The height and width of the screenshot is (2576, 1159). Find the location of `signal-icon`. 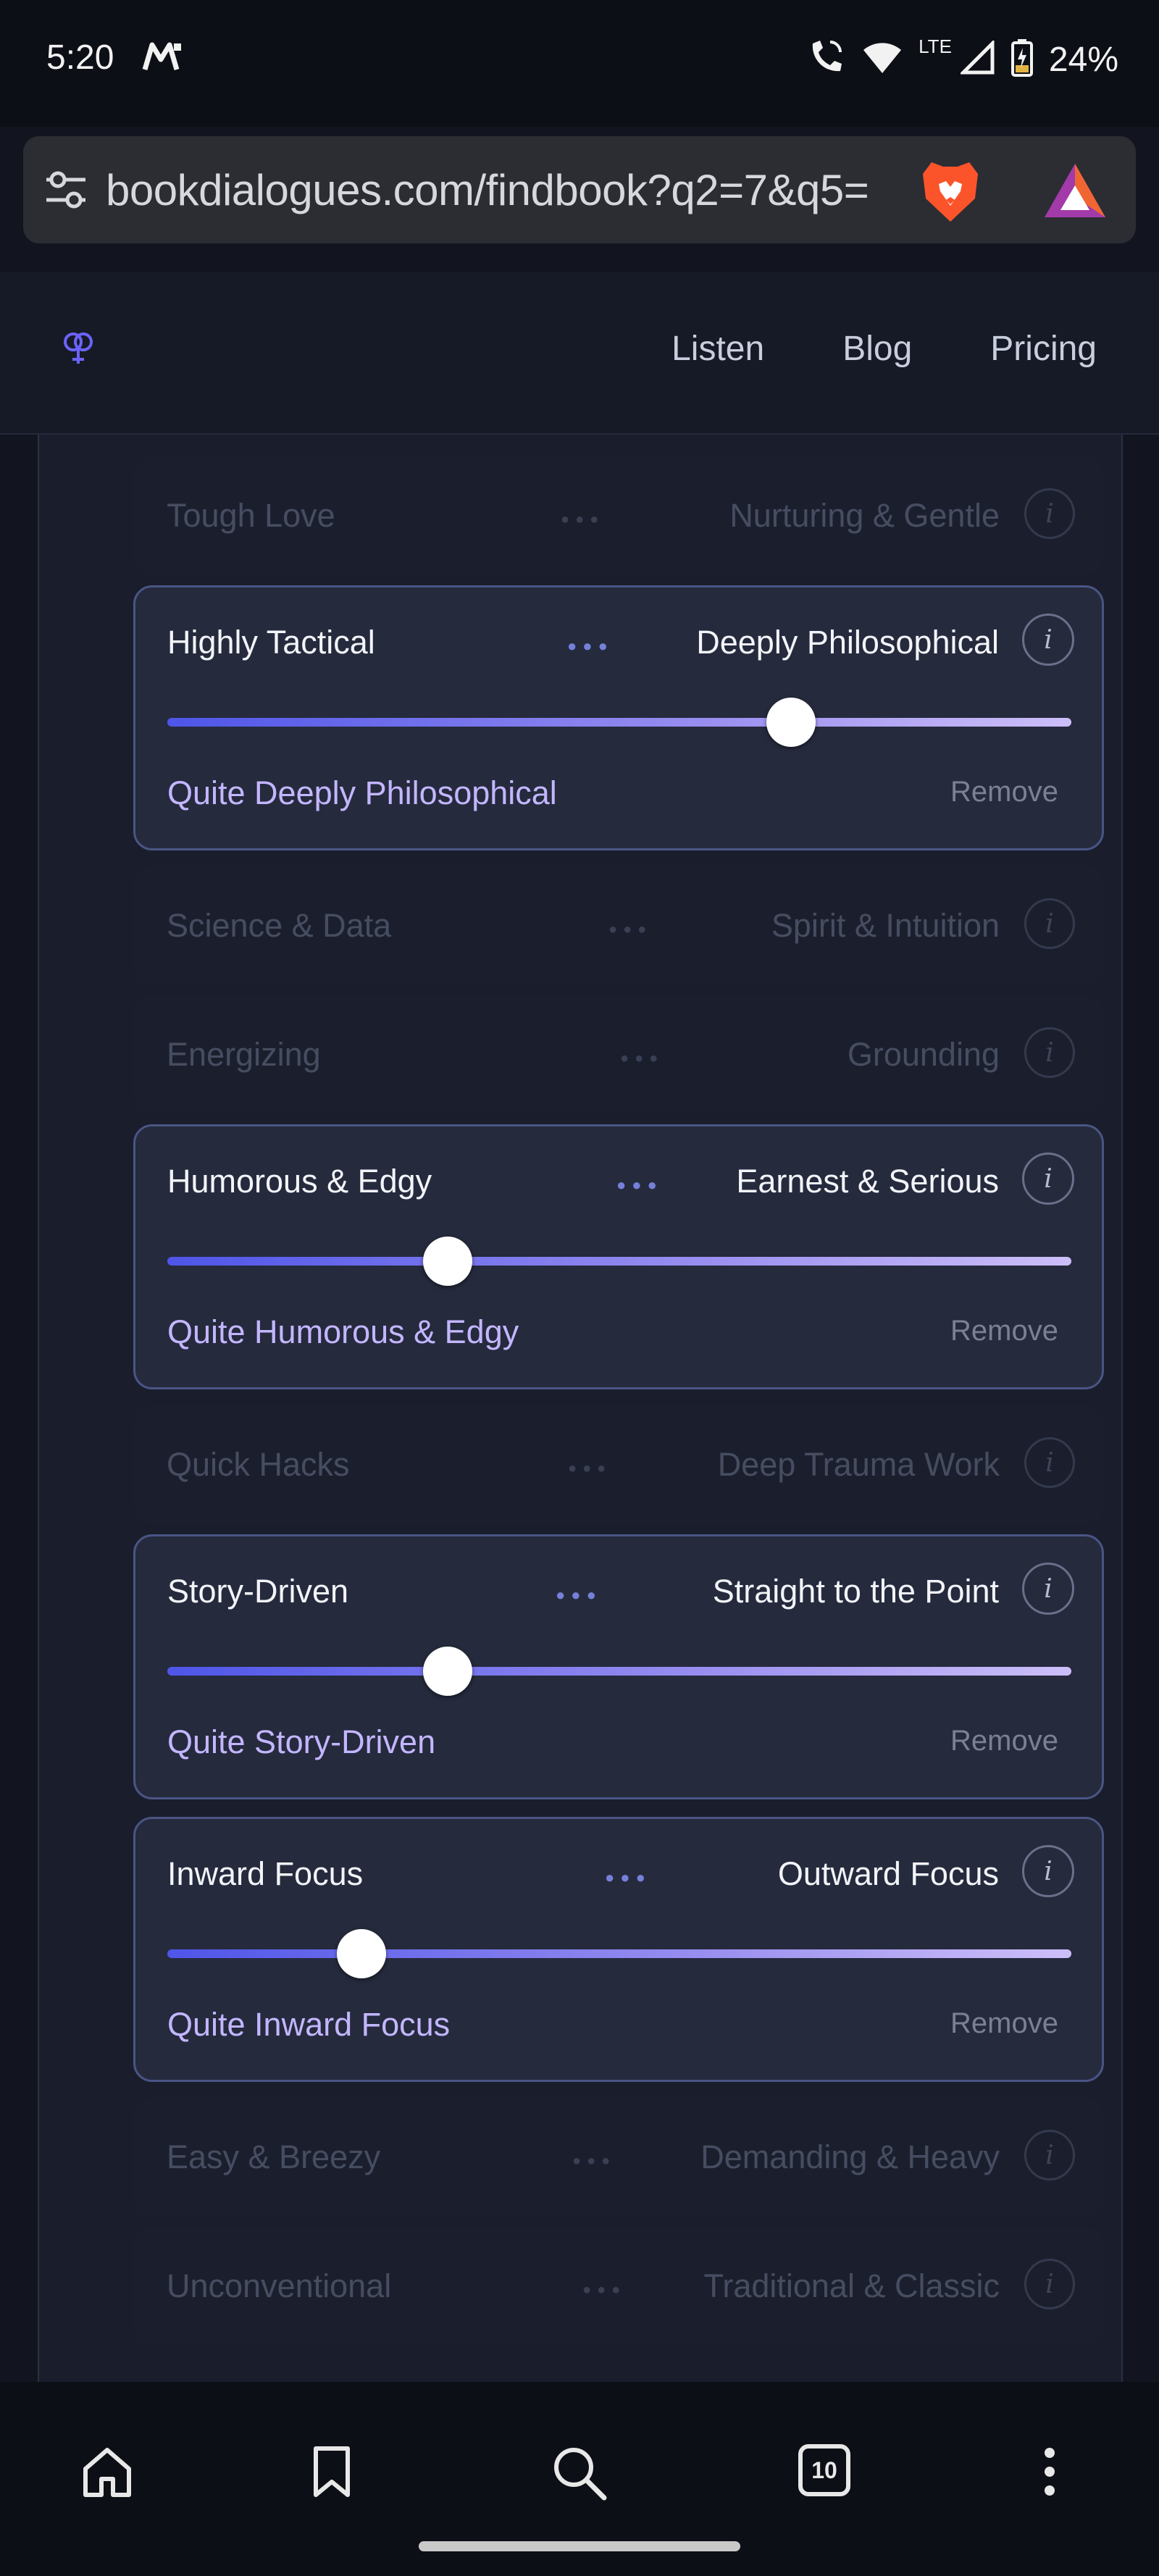

signal-icon is located at coordinates (976, 58).